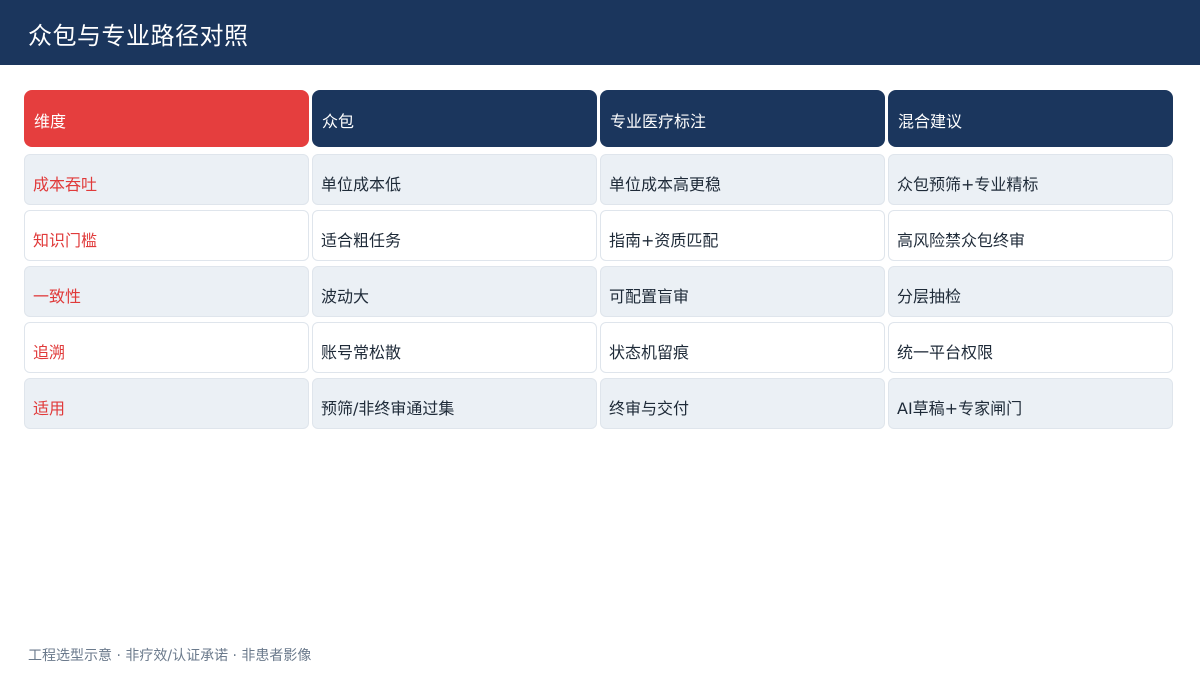 The width and height of the screenshot is (1200, 680). What do you see at coordinates (1030, 403) in the screenshot?
I see `table-cell: AI草稿+专家闸门` at bounding box center [1030, 403].